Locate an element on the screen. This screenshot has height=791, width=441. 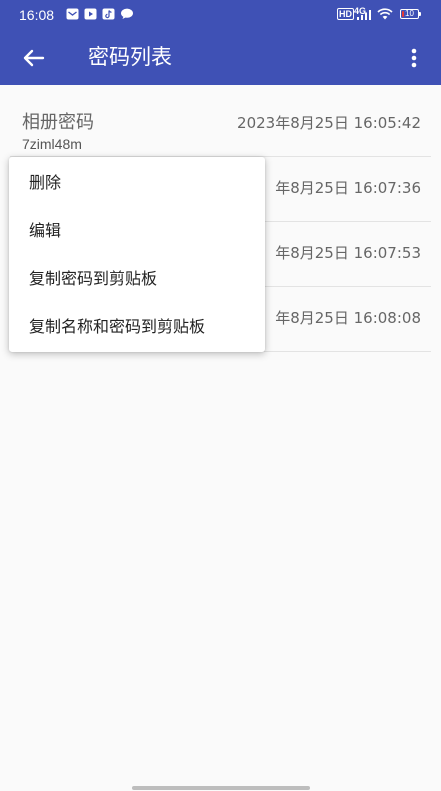
mail-icon is located at coordinates (72, 14).